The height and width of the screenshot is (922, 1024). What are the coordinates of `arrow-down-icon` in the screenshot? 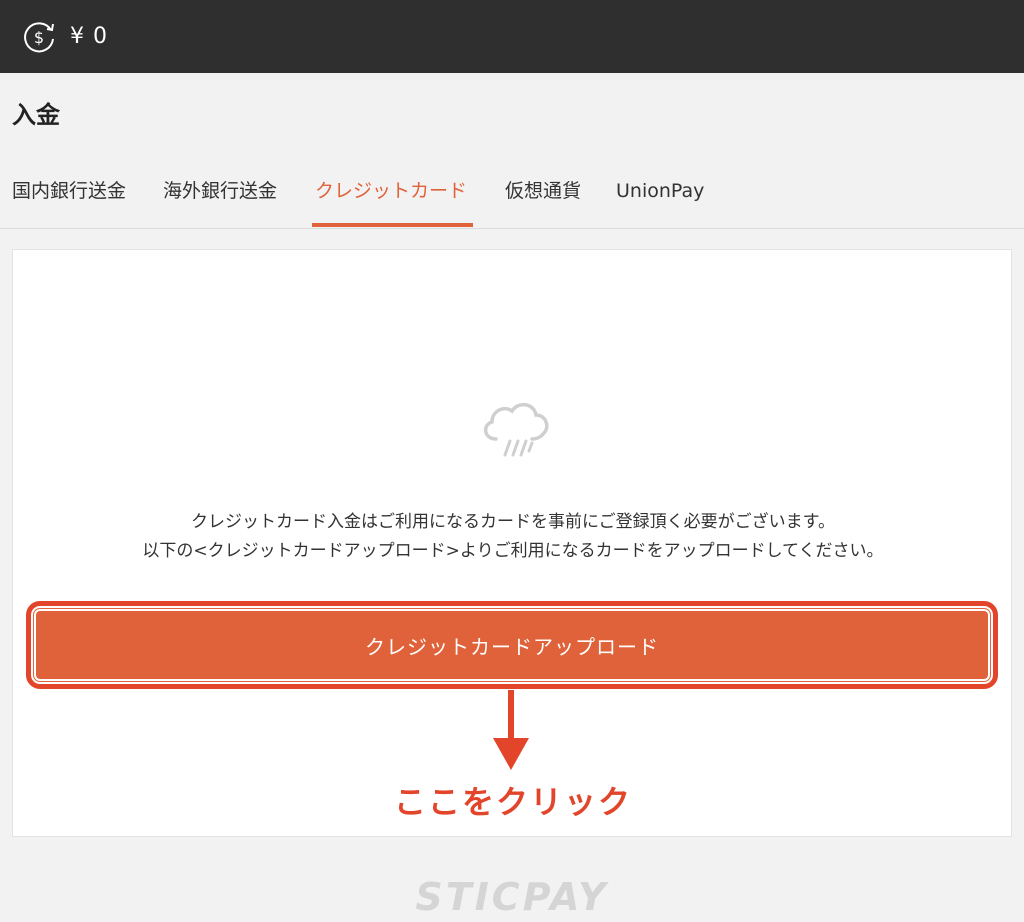 It's located at (511, 730).